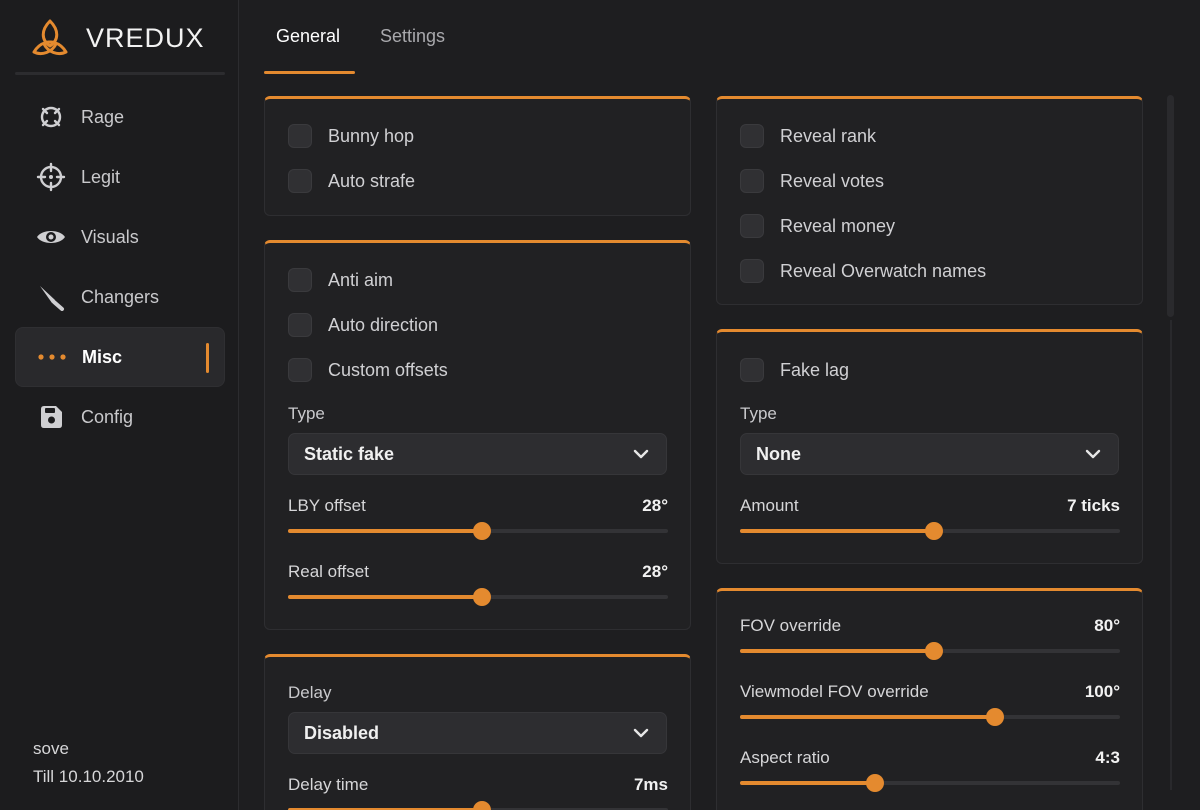 This screenshot has height=810, width=1200. What do you see at coordinates (477, 156) in the screenshot?
I see `movement-panel: Bunny hop Auto strafe` at bounding box center [477, 156].